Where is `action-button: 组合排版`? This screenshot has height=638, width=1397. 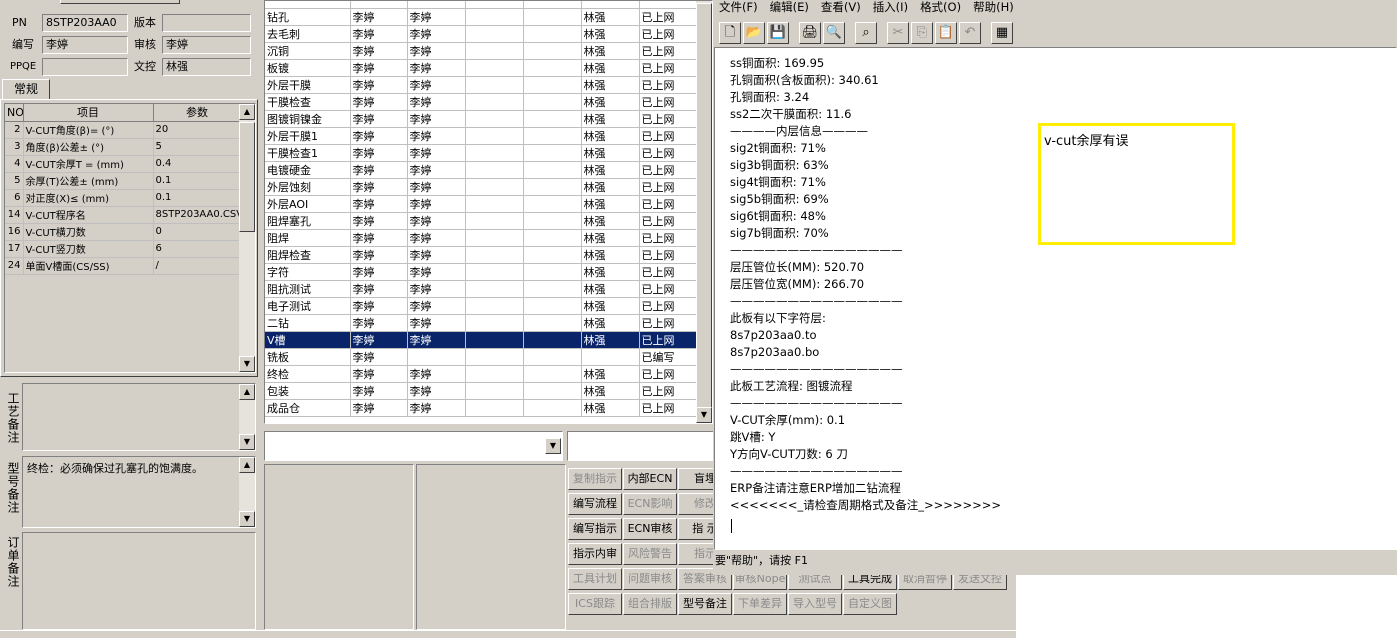 action-button: 组合排版 is located at coordinates (650, 604).